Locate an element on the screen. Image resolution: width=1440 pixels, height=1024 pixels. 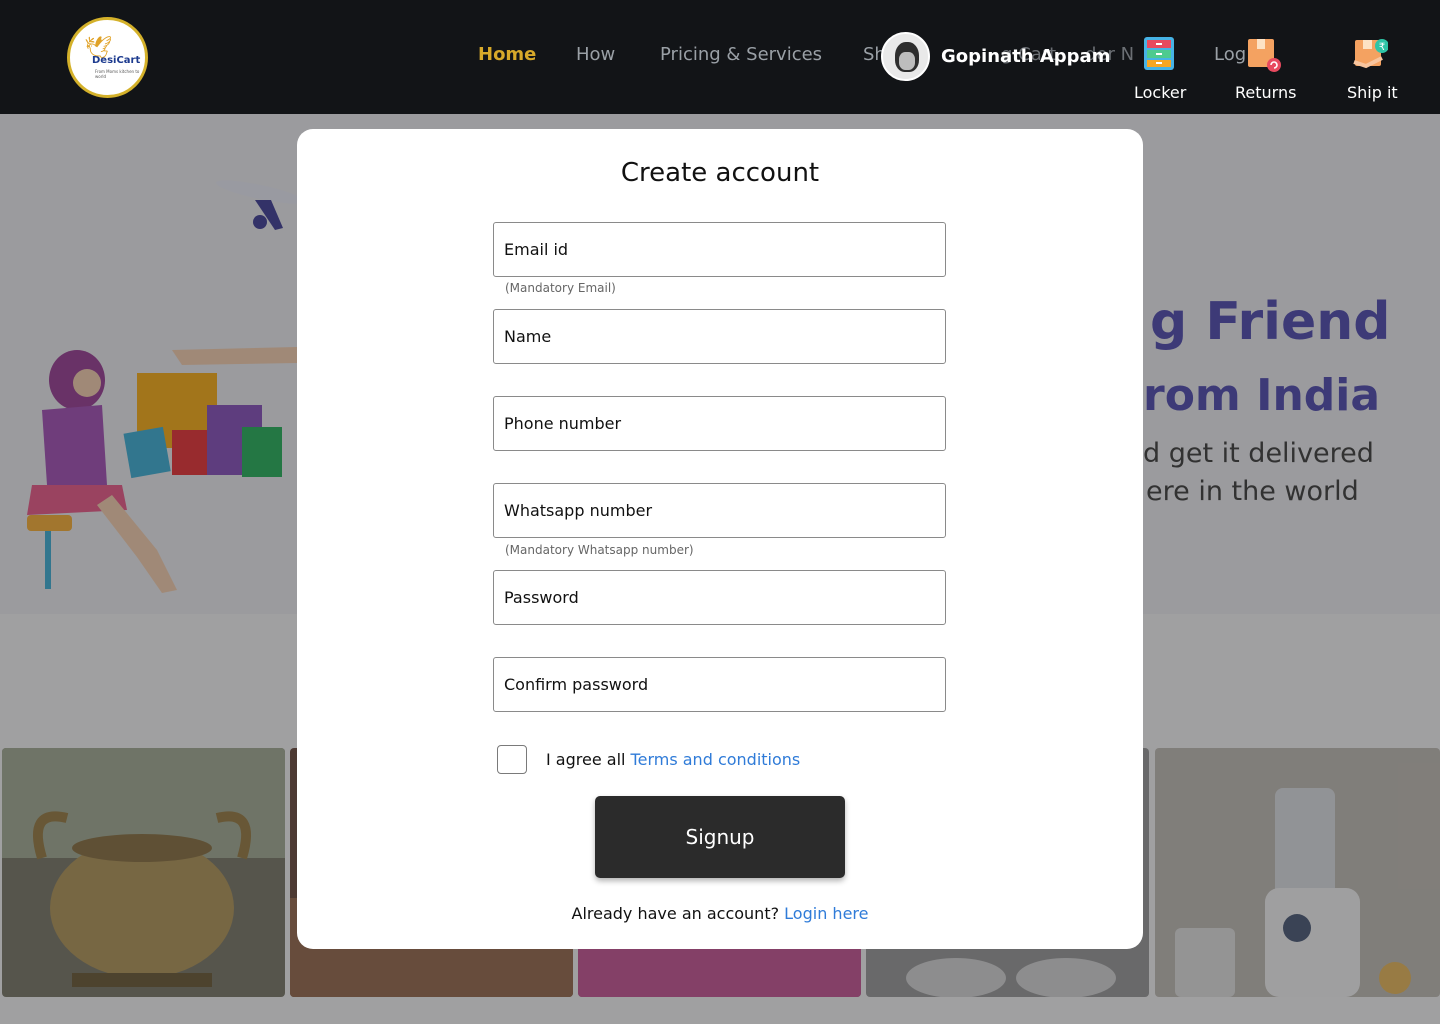
user-name: Gopinath Appam is located at coordinates (1025, 56).